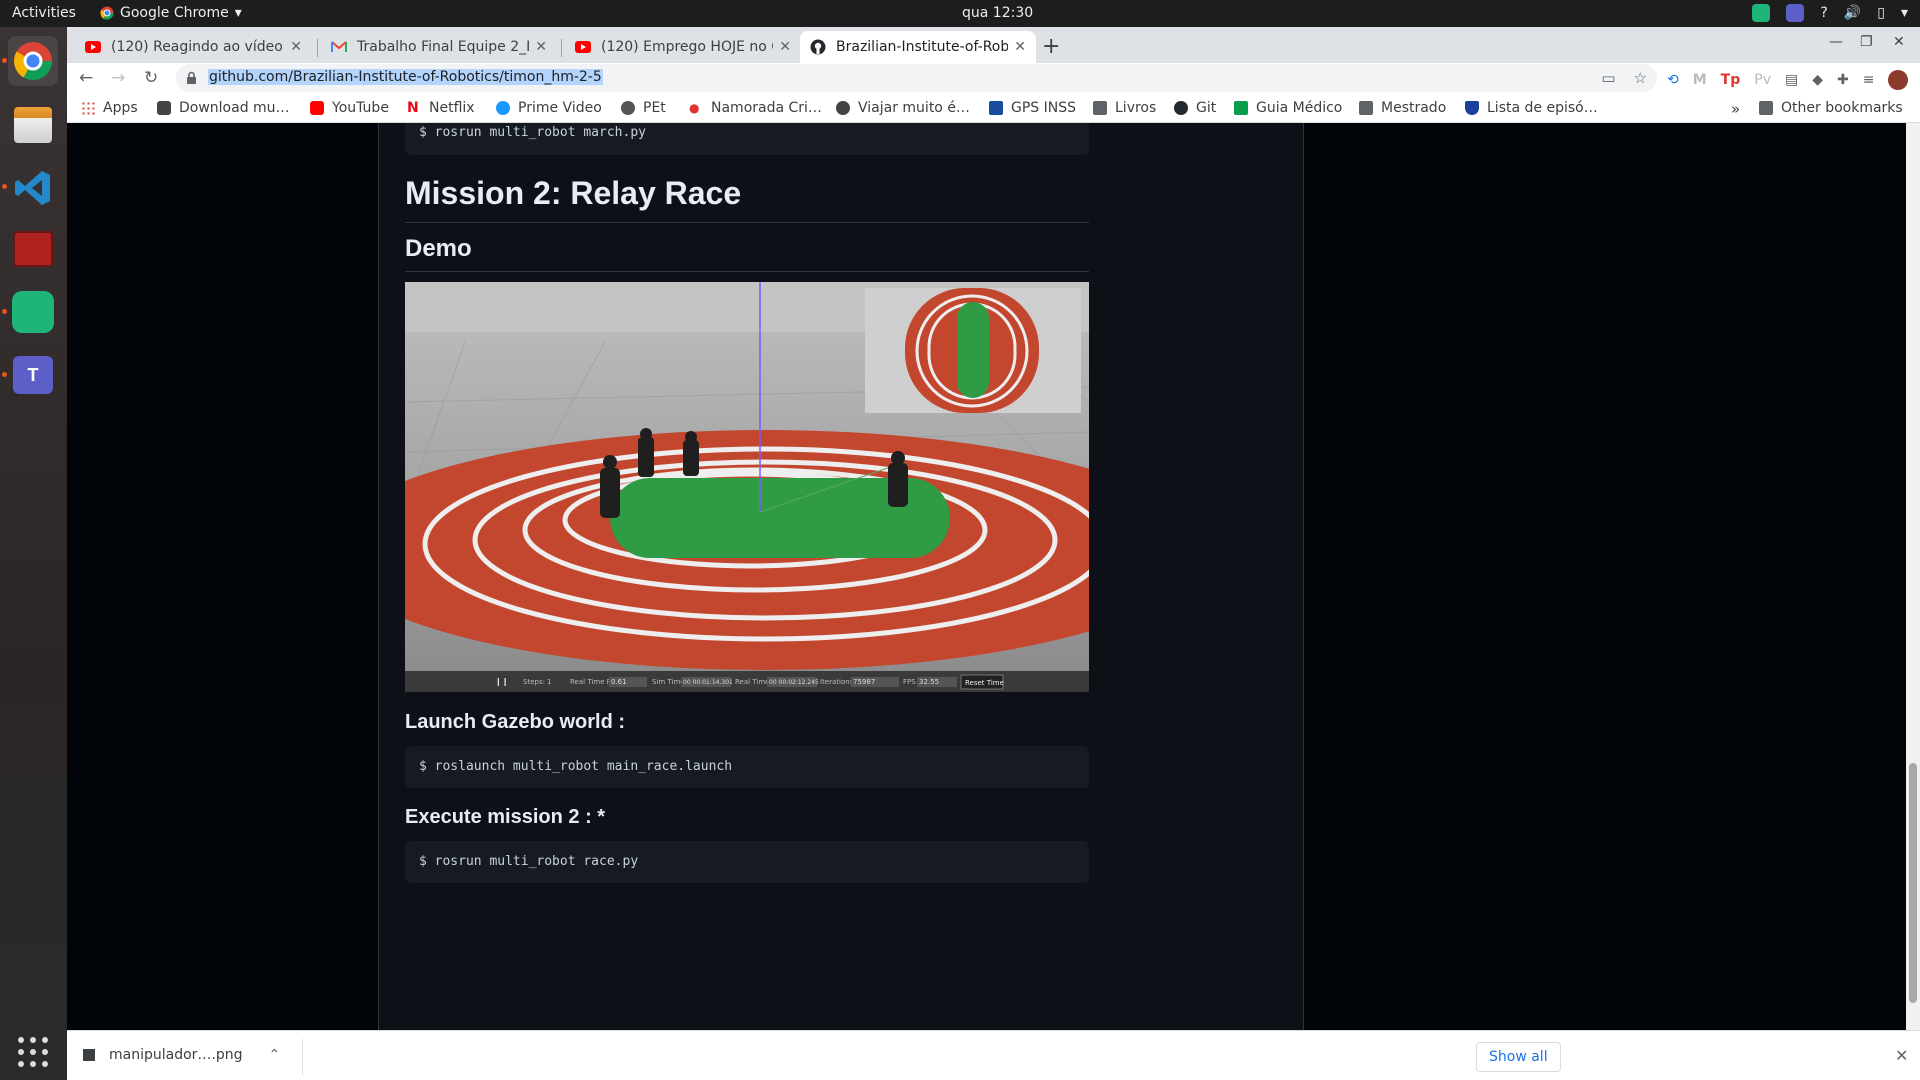  Describe the element at coordinates (88, 108) in the screenshot. I see `apps-grid-icon` at that location.